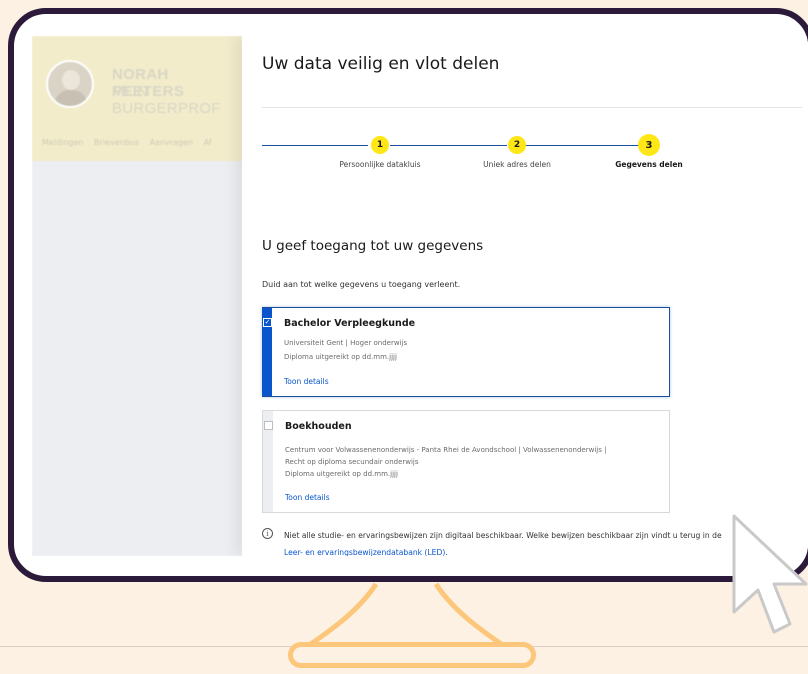 Image resolution: width=808 pixels, height=674 pixels. I want to click on nav-item-meldingen: Meldingen, so click(63, 142).